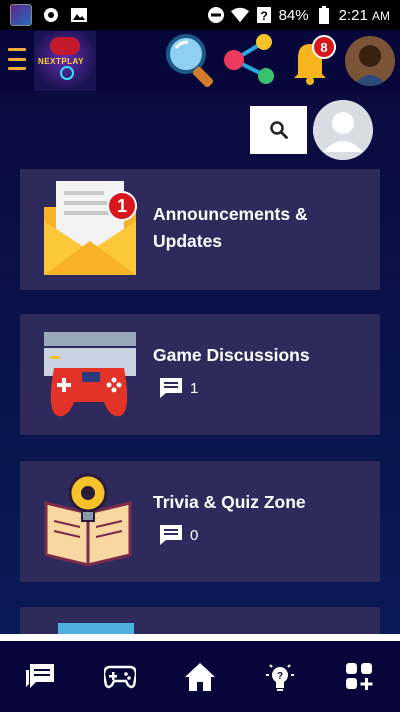 The image size is (400, 712). What do you see at coordinates (364, 15) in the screenshot?
I see `clock-time: 2:21 AM` at bounding box center [364, 15].